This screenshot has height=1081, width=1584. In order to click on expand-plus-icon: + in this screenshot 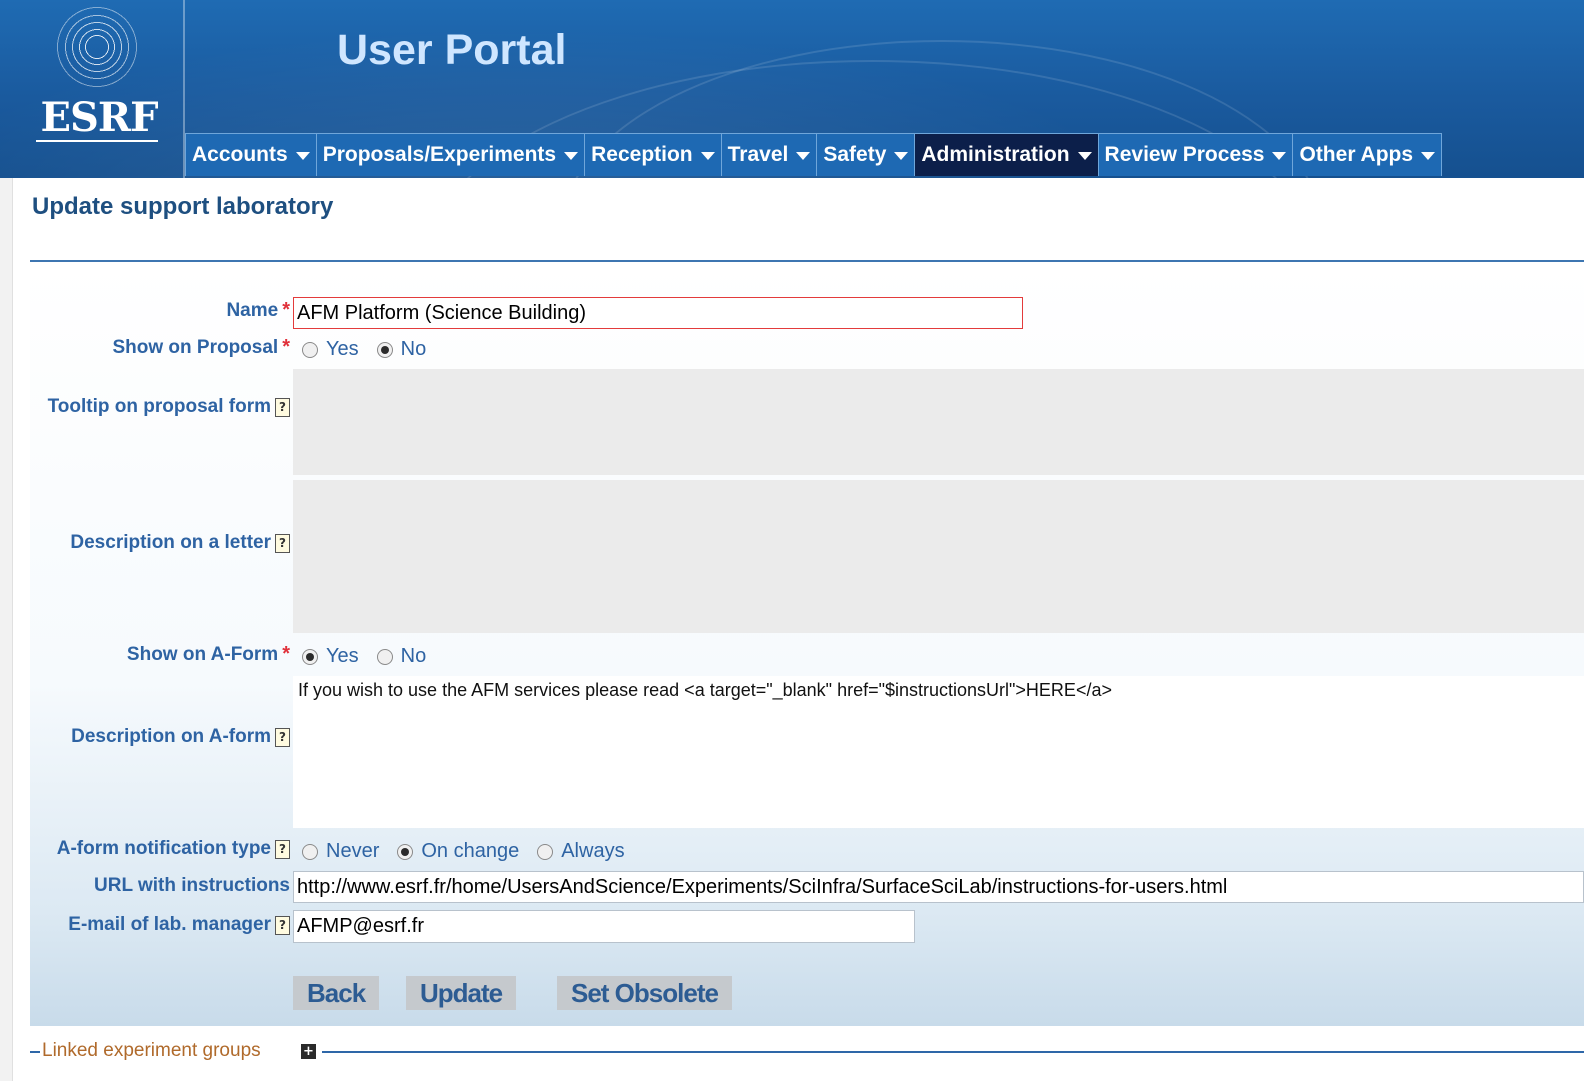, I will do `click(308, 1051)`.